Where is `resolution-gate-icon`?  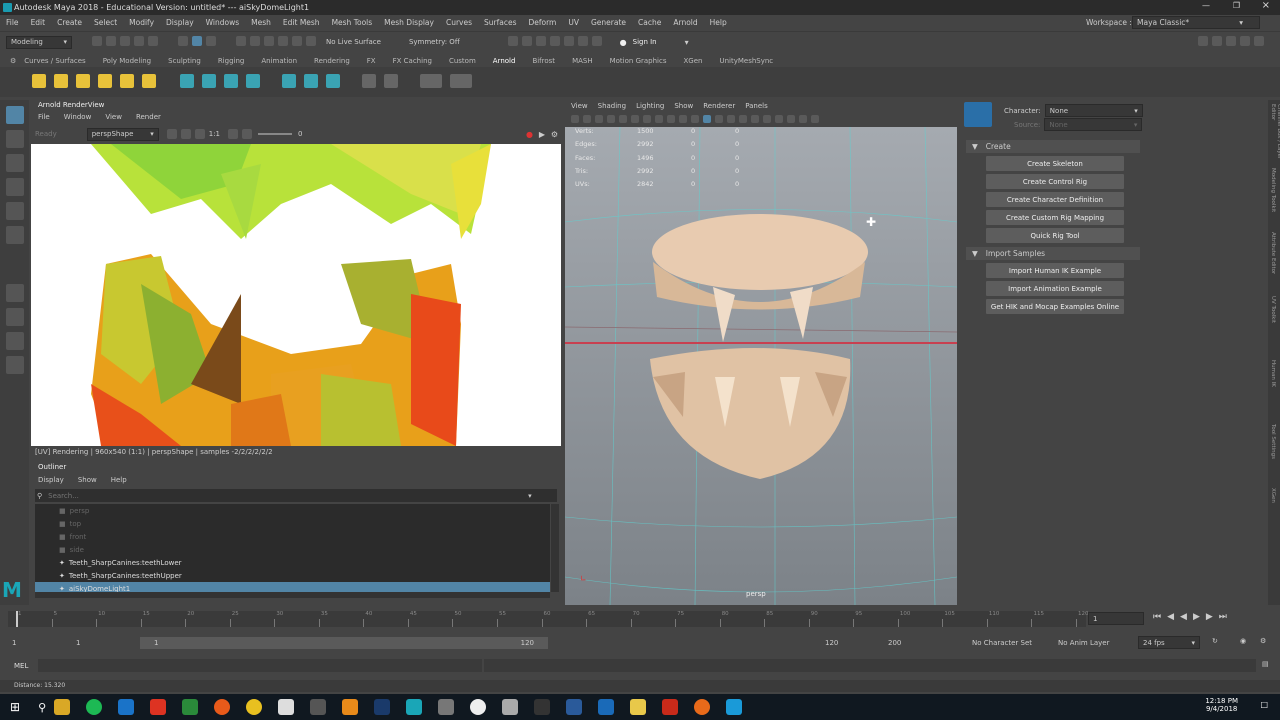 resolution-gate-icon is located at coordinates (647, 119).